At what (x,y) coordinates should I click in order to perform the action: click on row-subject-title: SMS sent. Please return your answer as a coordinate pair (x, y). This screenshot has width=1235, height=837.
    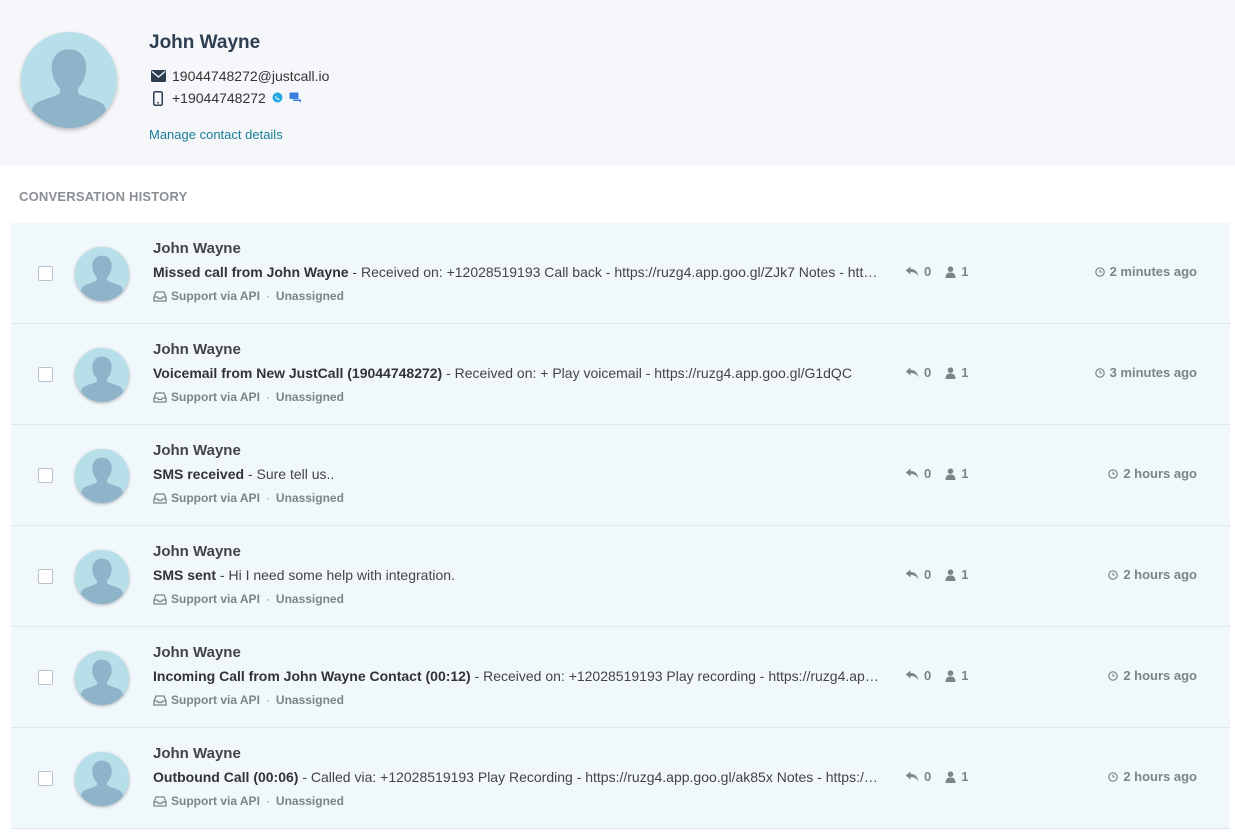
    Looking at the image, I should click on (185, 575).